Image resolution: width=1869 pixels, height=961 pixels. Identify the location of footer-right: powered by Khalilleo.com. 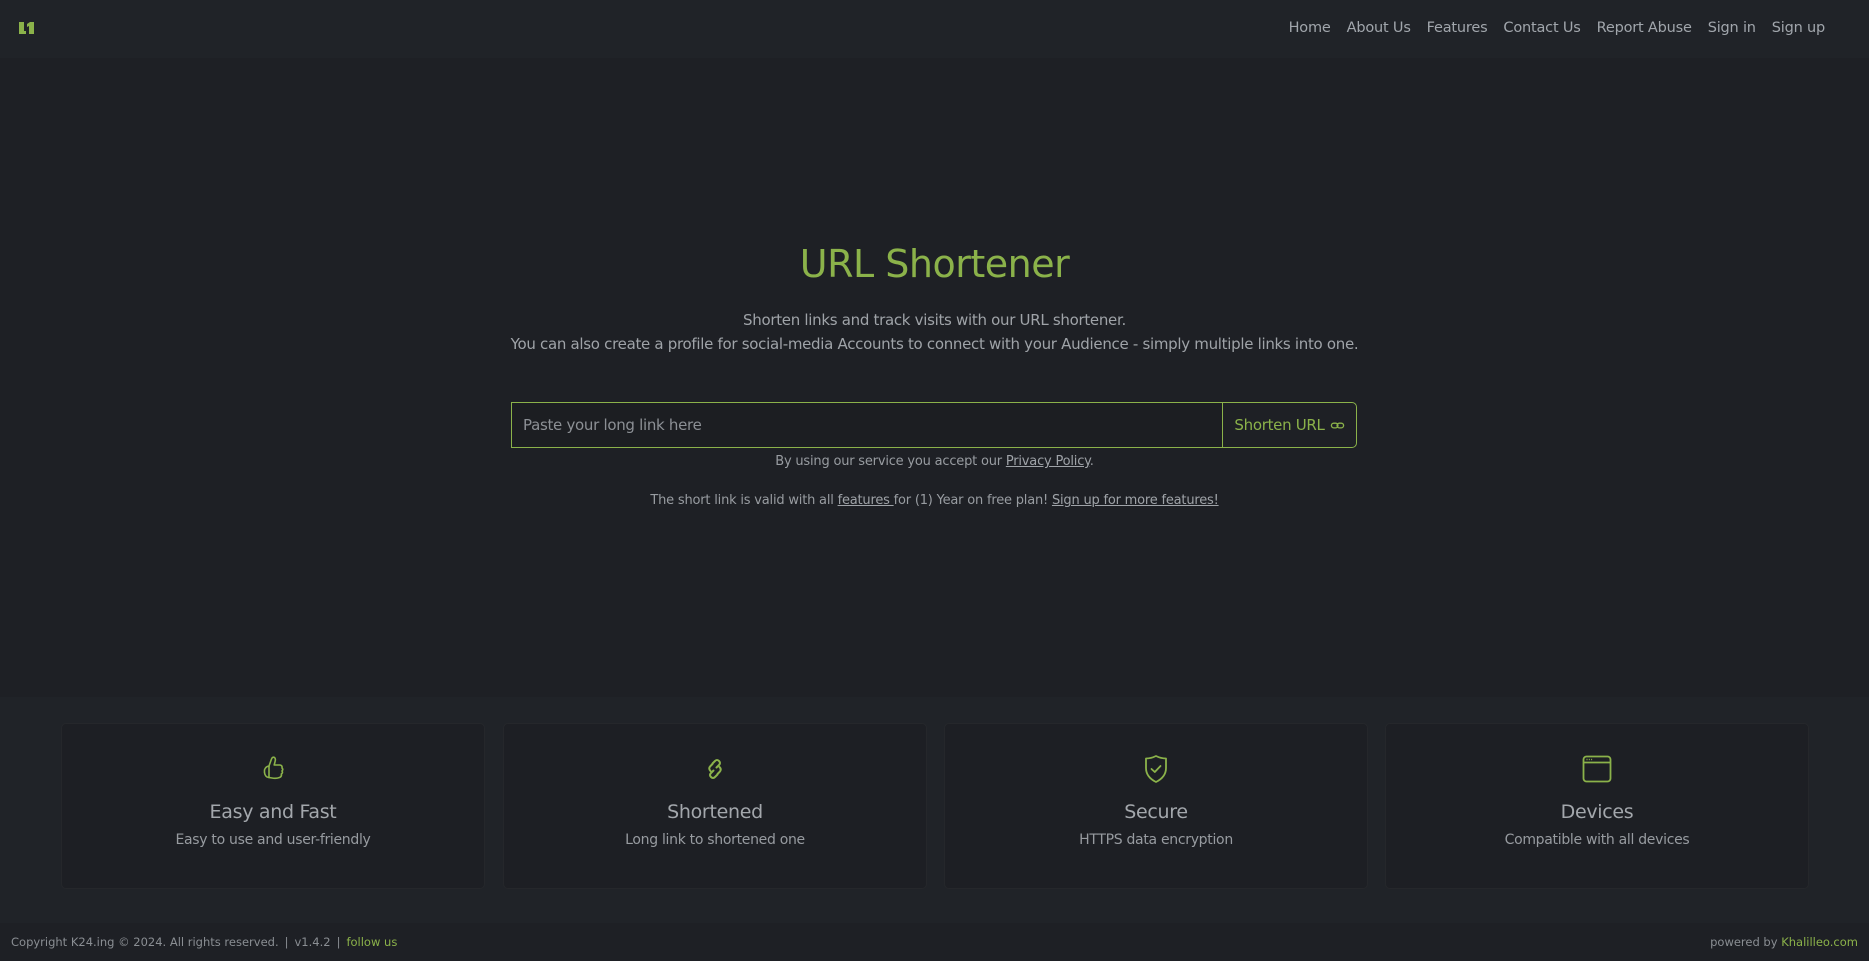
(1784, 942).